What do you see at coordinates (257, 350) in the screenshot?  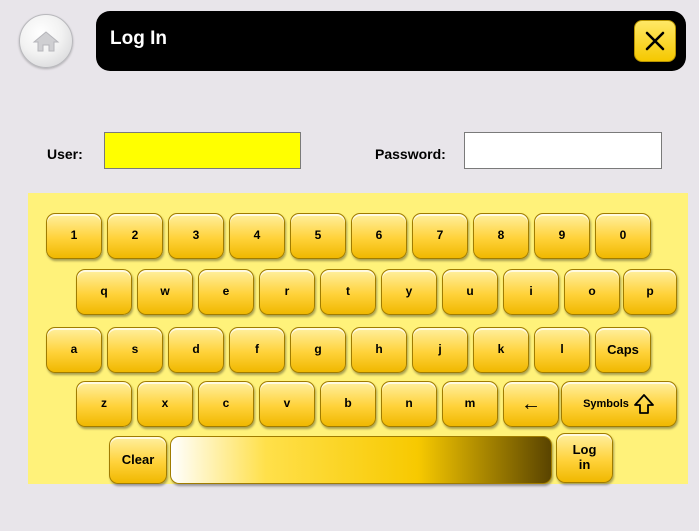 I see `key-f: f` at bounding box center [257, 350].